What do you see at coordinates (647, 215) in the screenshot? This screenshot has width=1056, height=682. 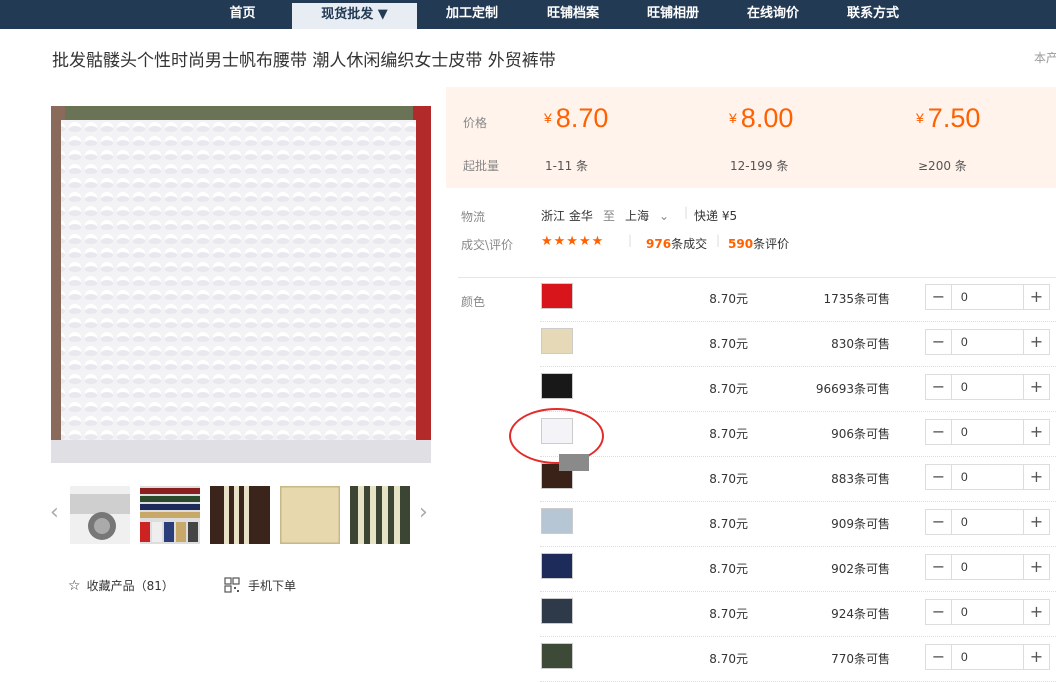 I see `ship-to-select: 上海 ⌄` at bounding box center [647, 215].